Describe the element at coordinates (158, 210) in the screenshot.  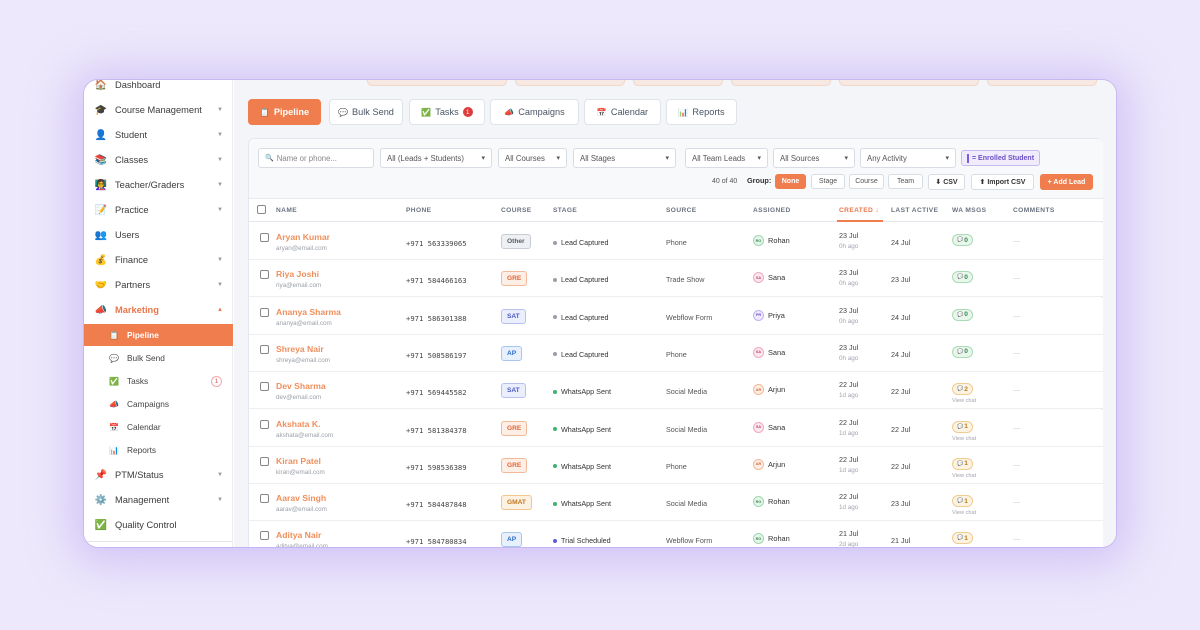
I see `sidebar-item-practice: 📝 Practice ▼` at that location.